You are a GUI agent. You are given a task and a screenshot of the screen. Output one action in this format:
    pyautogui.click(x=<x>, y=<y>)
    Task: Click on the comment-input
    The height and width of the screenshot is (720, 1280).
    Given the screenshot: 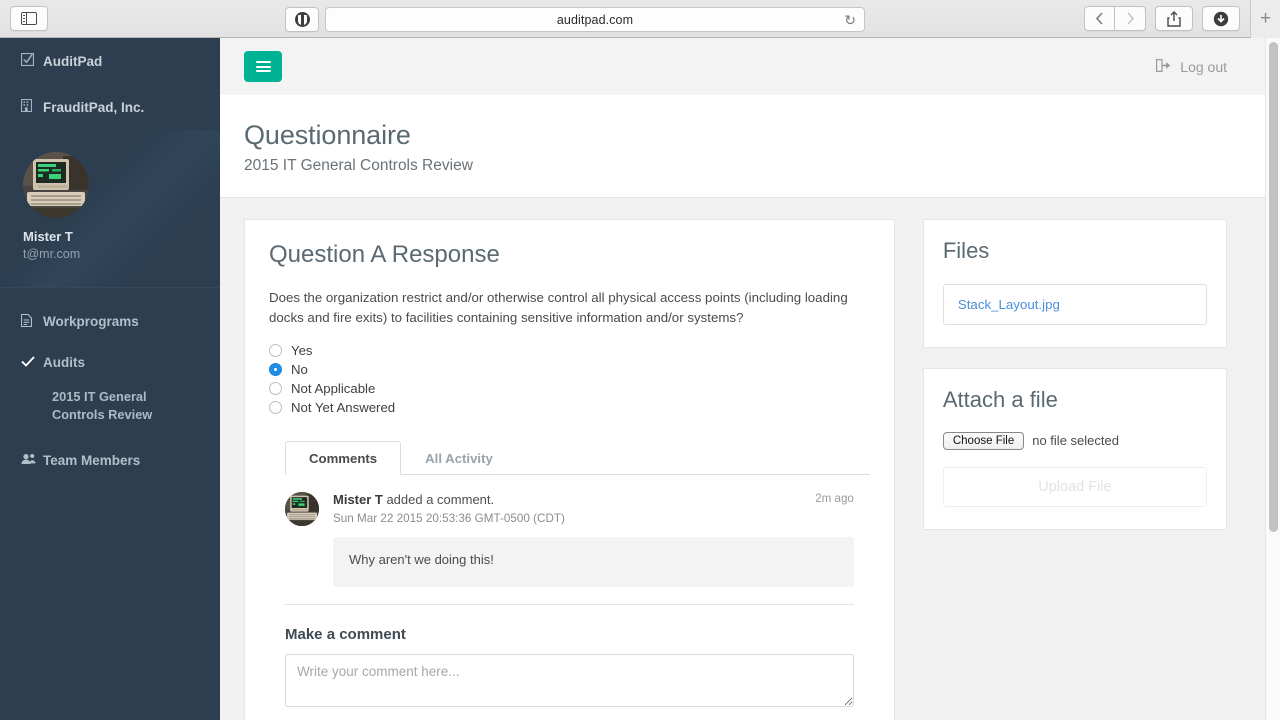 What is the action you would take?
    pyautogui.click(x=569, y=680)
    